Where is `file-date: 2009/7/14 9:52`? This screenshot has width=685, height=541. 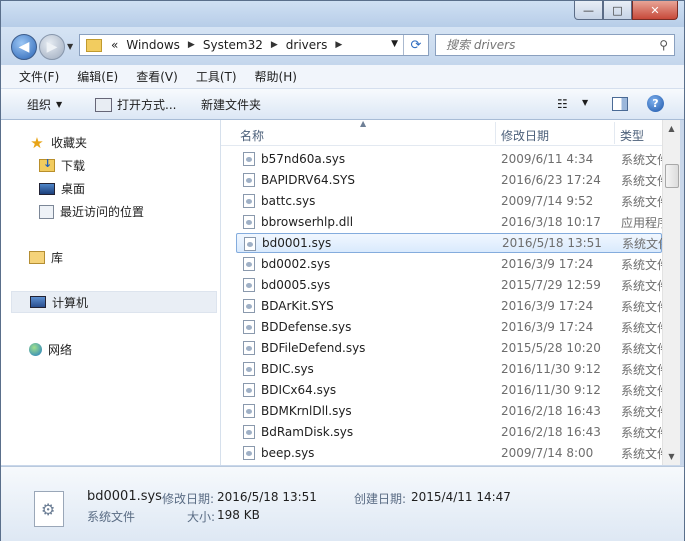
file-date: 2009/7/14 9:52 is located at coordinates (547, 201).